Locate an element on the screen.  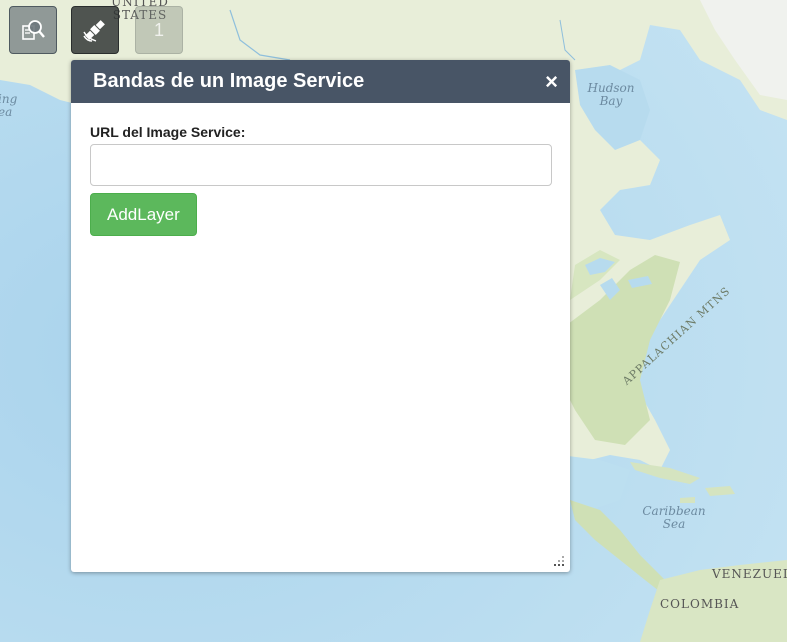
satellite-button is located at coordinates (95, 30).